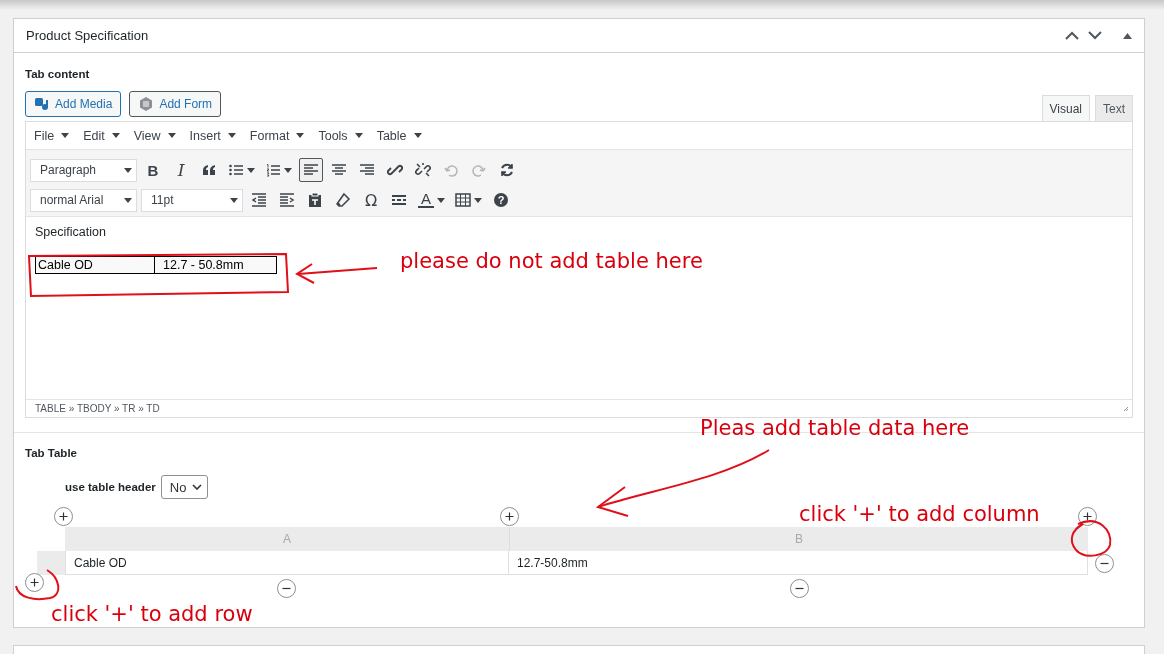 This screenshot has height=654, width=1164. Describe the element at coordinates (153, 170) in the screenshot. I see `toolbar-button: B` at that location.